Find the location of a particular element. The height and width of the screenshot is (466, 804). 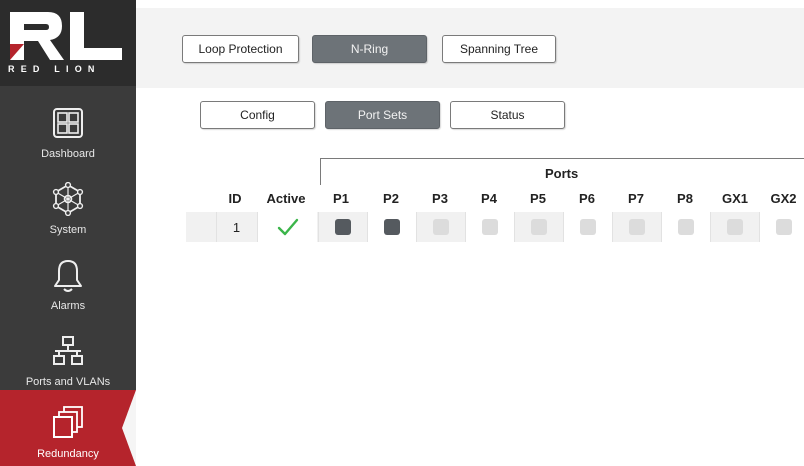

column-header-port: GX1 is located at coordinates (734, 198).